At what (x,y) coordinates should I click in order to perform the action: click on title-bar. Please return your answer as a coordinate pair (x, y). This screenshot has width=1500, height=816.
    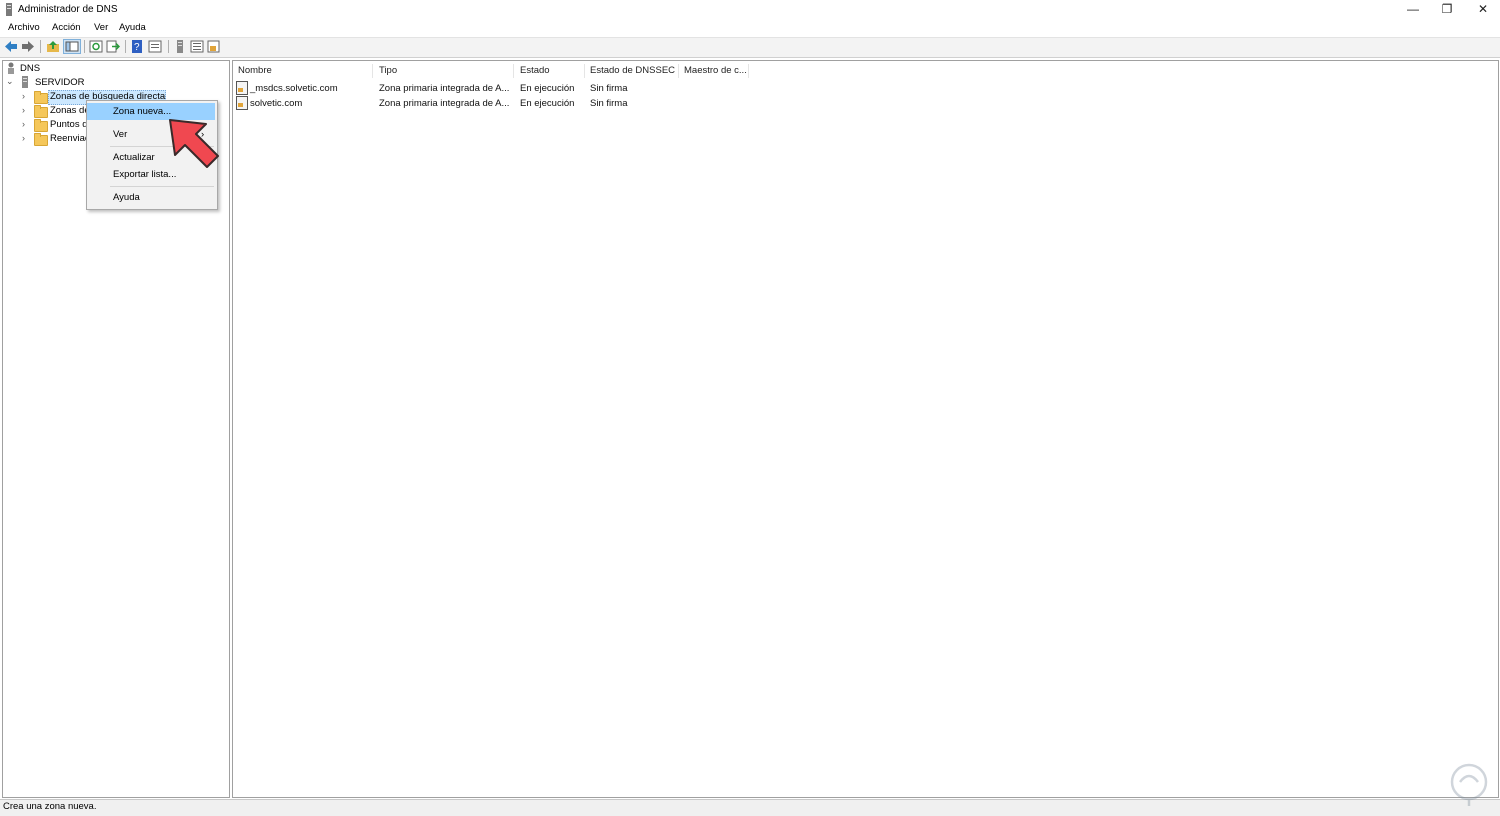
    Looking at the image, I should click on (750, 10).